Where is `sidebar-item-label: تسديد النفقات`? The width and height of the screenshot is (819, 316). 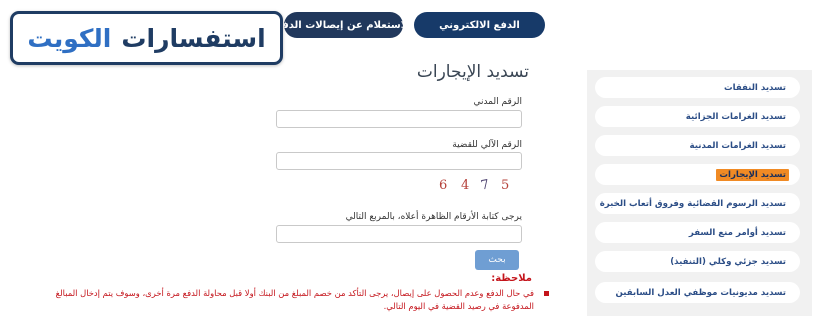 sidebar-item-label: تسديد النفقات is located at coordinates (754, 87).